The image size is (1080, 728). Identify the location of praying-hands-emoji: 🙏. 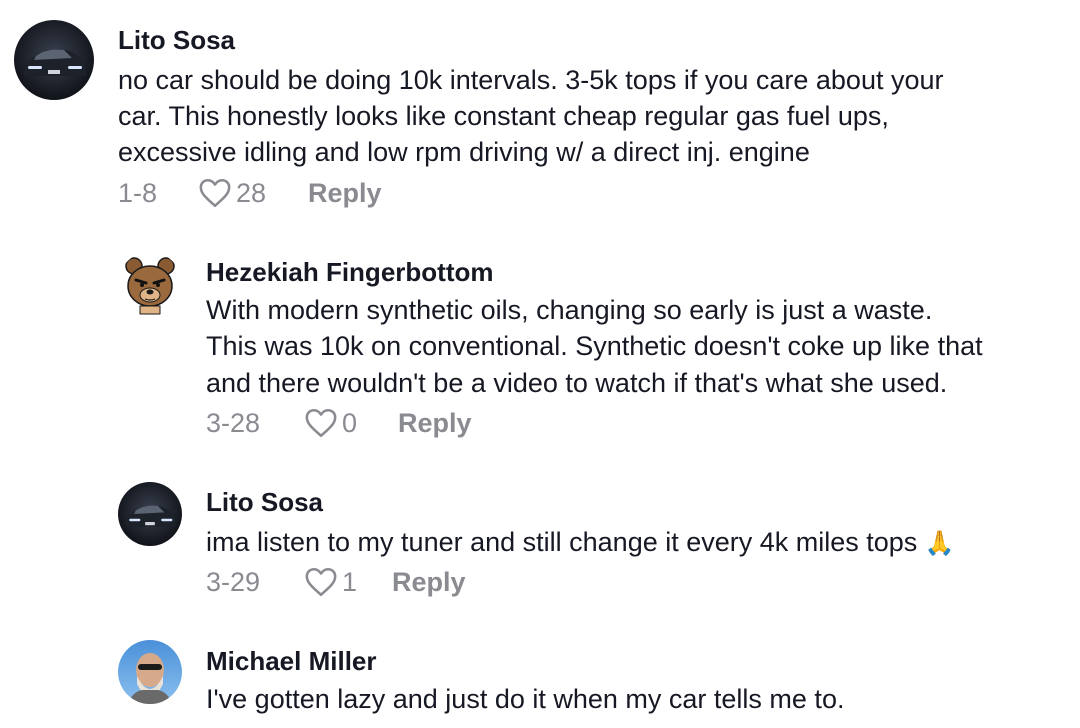
(939, 543).